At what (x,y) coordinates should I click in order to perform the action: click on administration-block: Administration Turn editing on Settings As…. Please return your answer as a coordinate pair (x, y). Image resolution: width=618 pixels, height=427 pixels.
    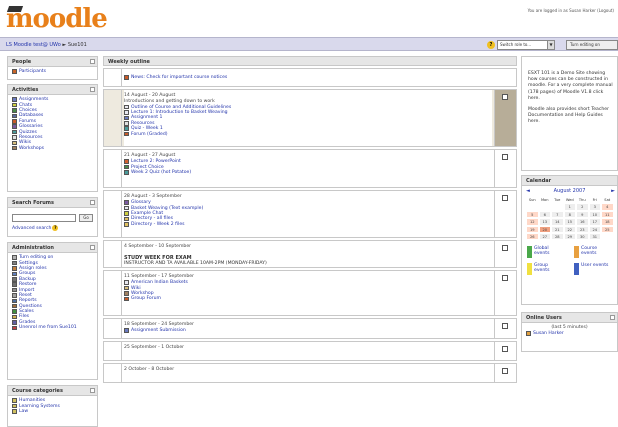
    Looking at the image, I should click on (52, 311).